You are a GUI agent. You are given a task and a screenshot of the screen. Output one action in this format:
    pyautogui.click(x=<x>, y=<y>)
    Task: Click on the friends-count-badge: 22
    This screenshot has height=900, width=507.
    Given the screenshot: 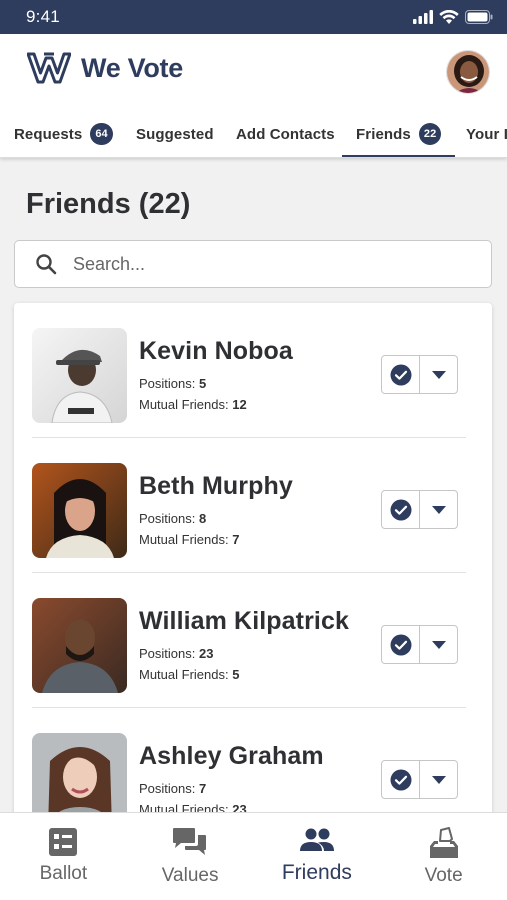 What is the action you would take?
    pyautogui.click(x=430, y=134)
    